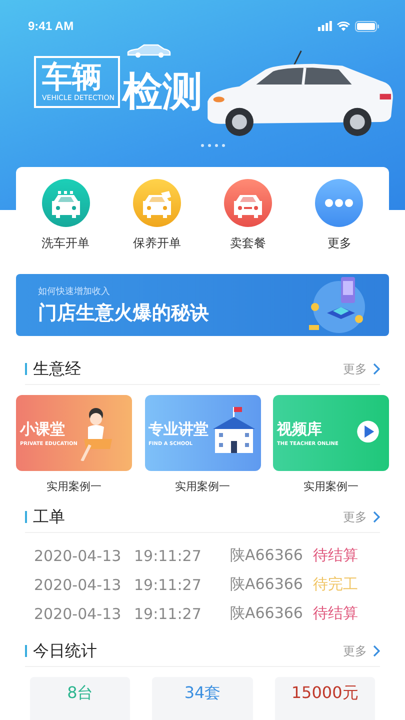  What do you see at coordinates (324, 693) in the screenshot?
I see `stat-value: 15000元` at bounding box center [324, 693].